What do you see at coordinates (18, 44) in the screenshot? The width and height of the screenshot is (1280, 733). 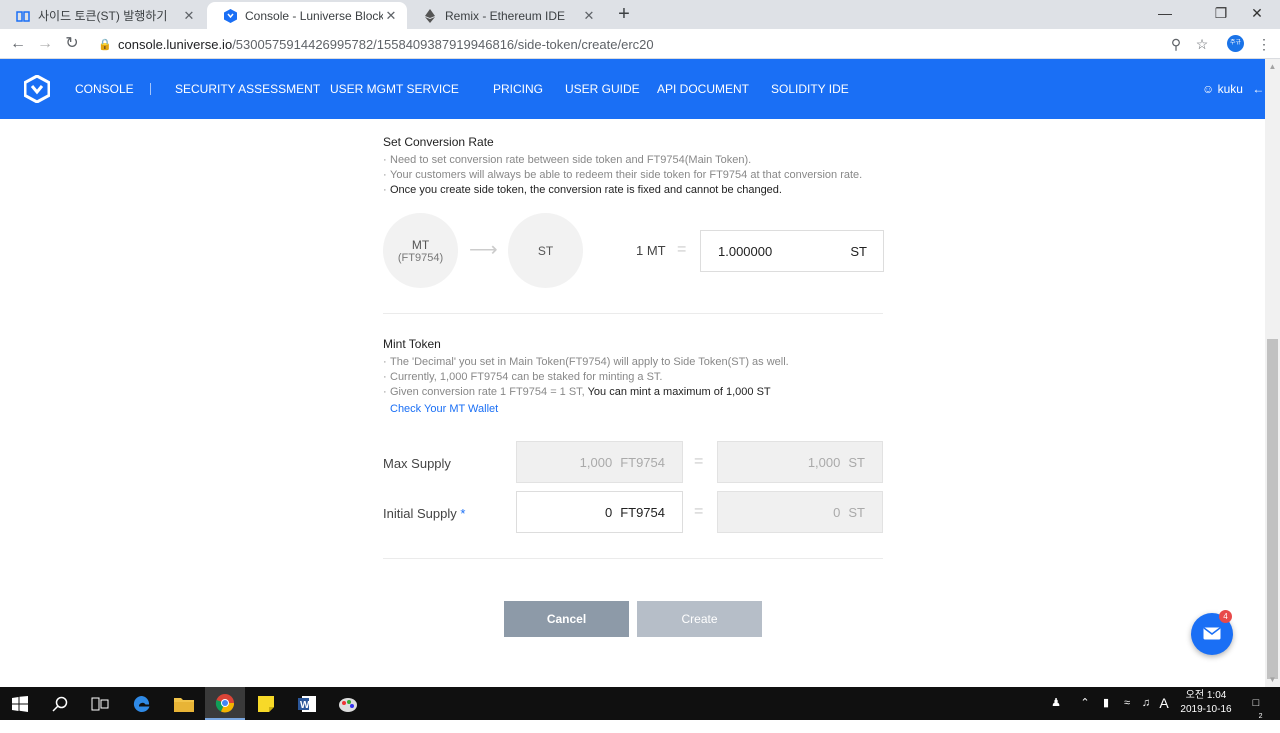 I see `back-arrow-icon: ←` at bounding box center [18, 44].